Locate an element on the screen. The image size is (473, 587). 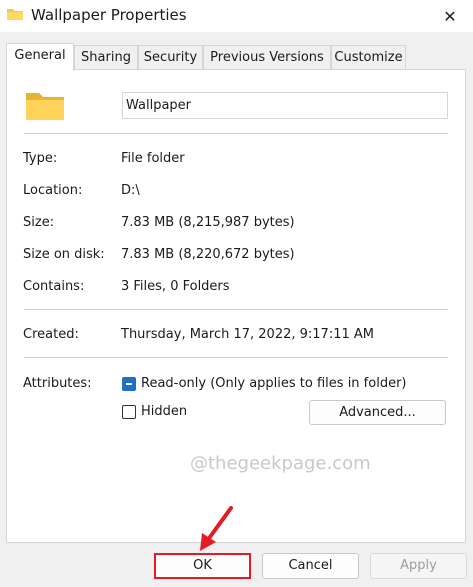
location-value: D:\ is located at coordinates (130, 190).